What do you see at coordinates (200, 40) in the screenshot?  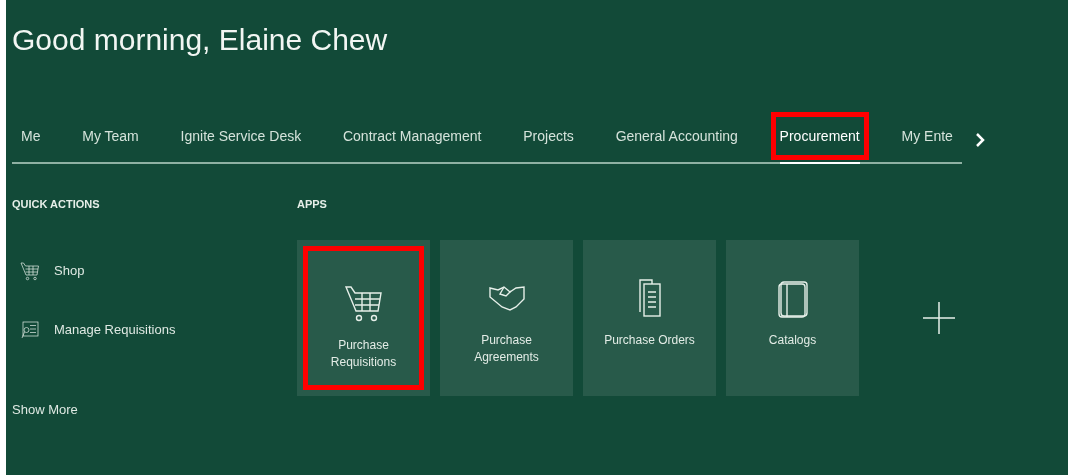 I see `greeting-title: Good morning, Elaine Chew` at bounding box center [200, 40].